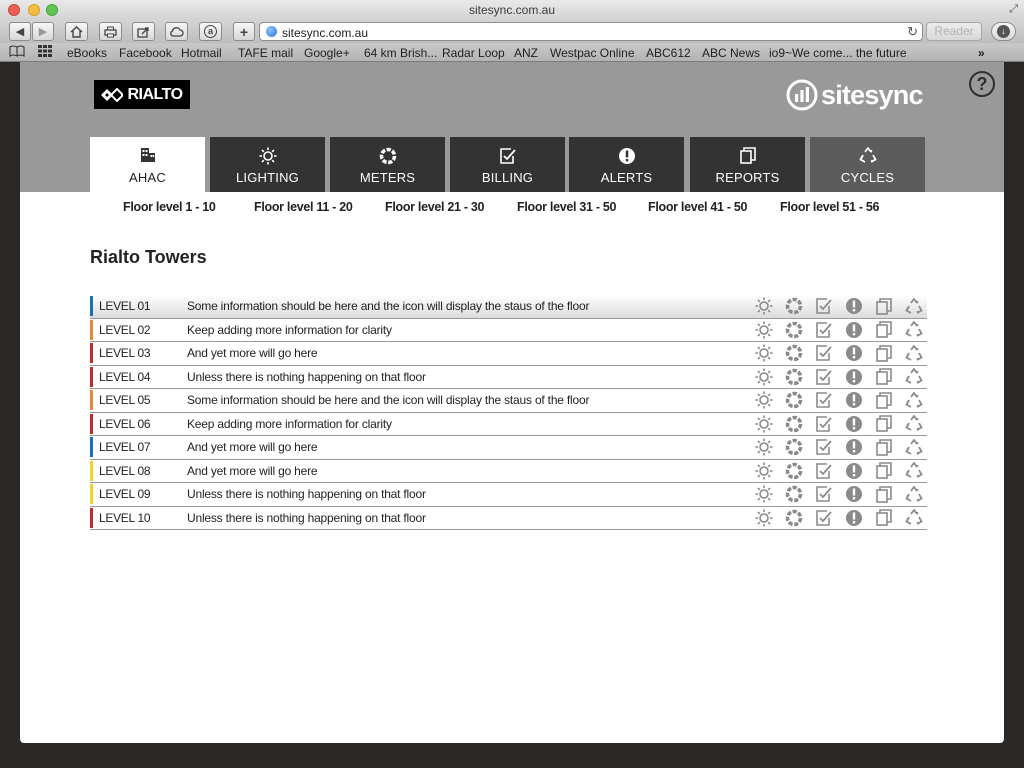  Describe the element at coordinates (912, 32) in the screenshot. I see `reload-icon: ↻` at that location.